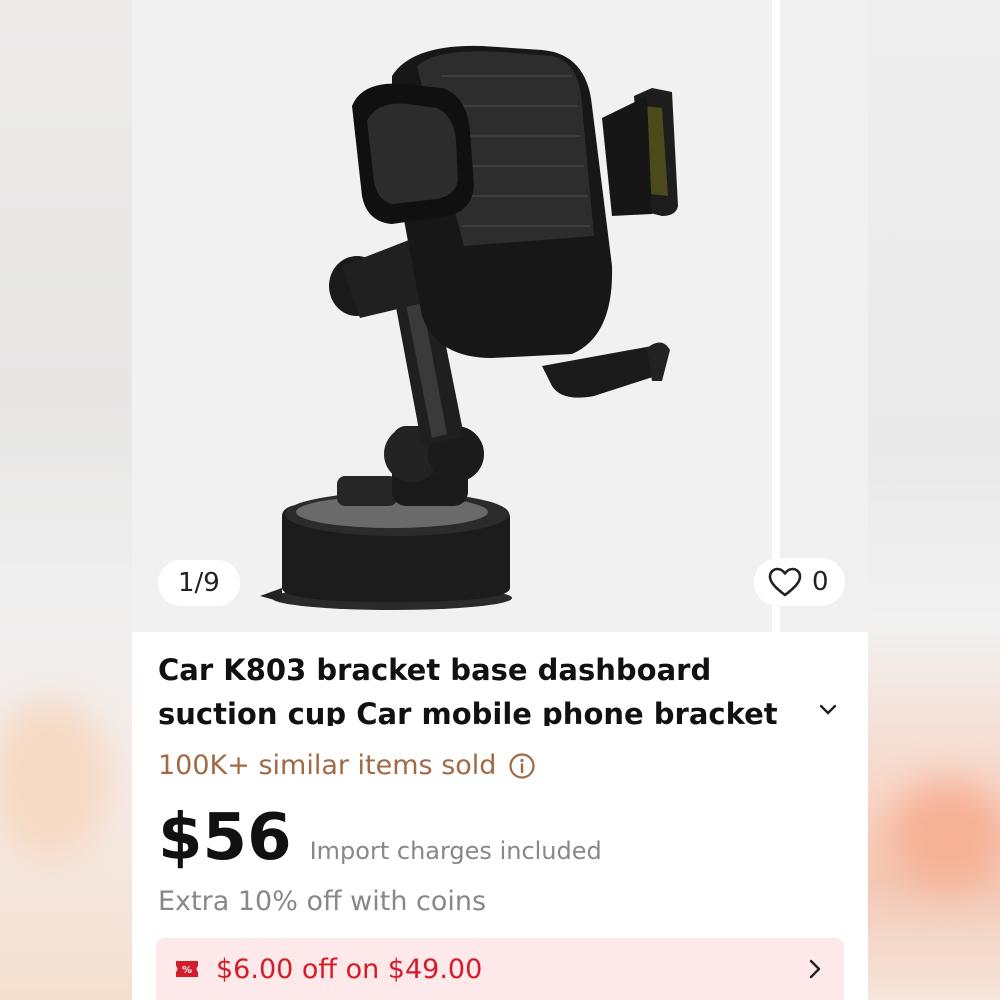 This screenshot has height=1000, width=1000. What do you see at coordinates (322, 901) in the screenshot?
I see `coins-offer: Extra 10% off with coins` at bounding box center [322, 901].